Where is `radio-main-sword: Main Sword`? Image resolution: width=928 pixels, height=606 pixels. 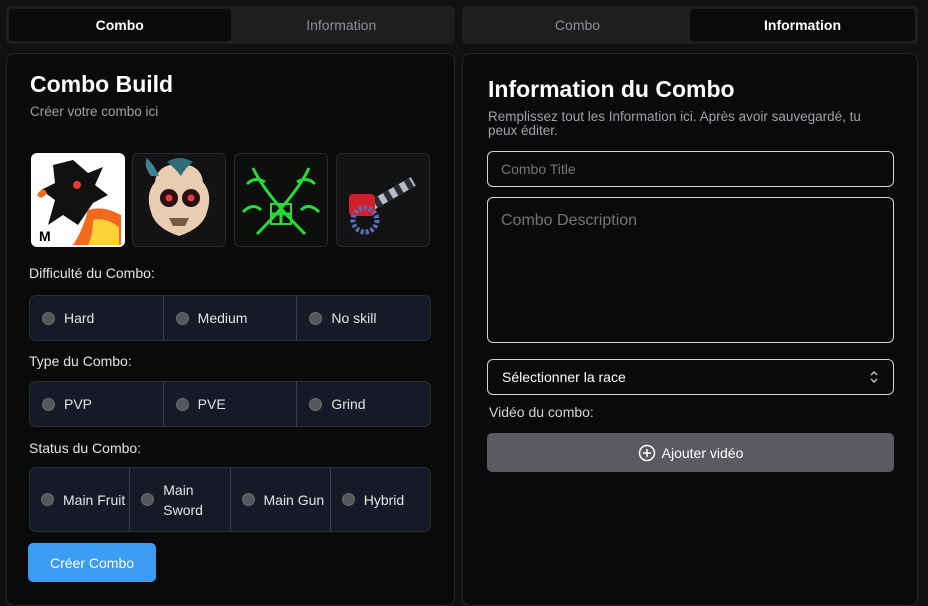
radio-main-sword: Main Sword is located at coordinates (180, 499).